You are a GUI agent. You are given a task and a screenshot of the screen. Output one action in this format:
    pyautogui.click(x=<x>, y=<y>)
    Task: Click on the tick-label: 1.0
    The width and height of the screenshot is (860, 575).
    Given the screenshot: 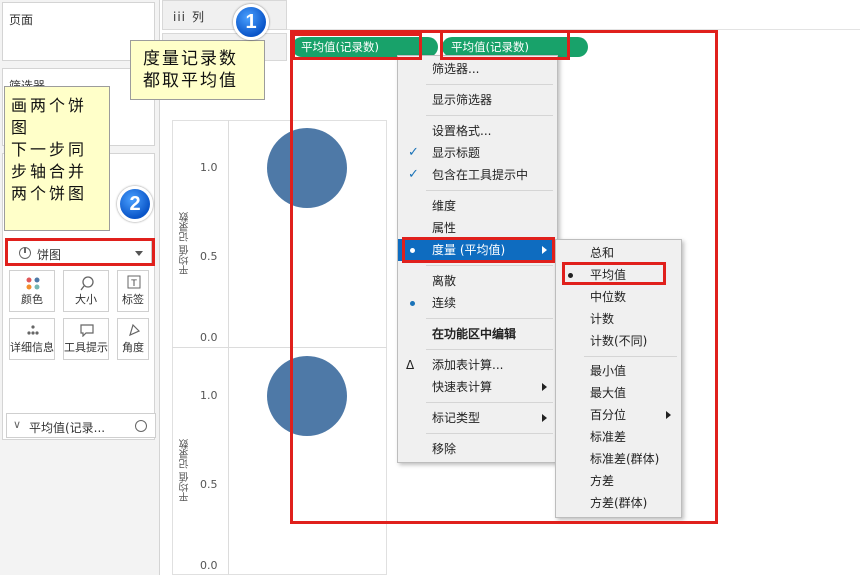 What is the action you would take?
    pyautogui.click(x=209, y=167)
    